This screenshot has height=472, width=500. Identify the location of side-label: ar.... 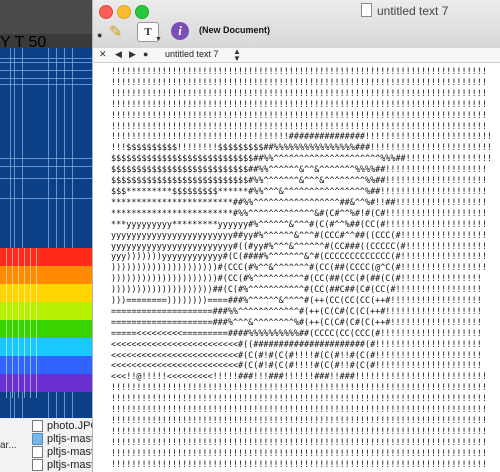
(8, 445).